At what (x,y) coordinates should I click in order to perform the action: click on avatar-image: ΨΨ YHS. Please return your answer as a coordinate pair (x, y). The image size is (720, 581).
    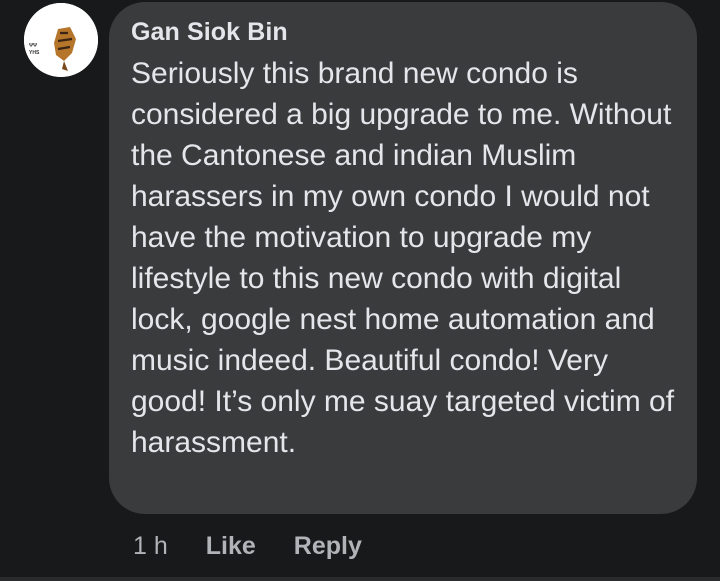
    Looking at the image, I should click on (61, 40).